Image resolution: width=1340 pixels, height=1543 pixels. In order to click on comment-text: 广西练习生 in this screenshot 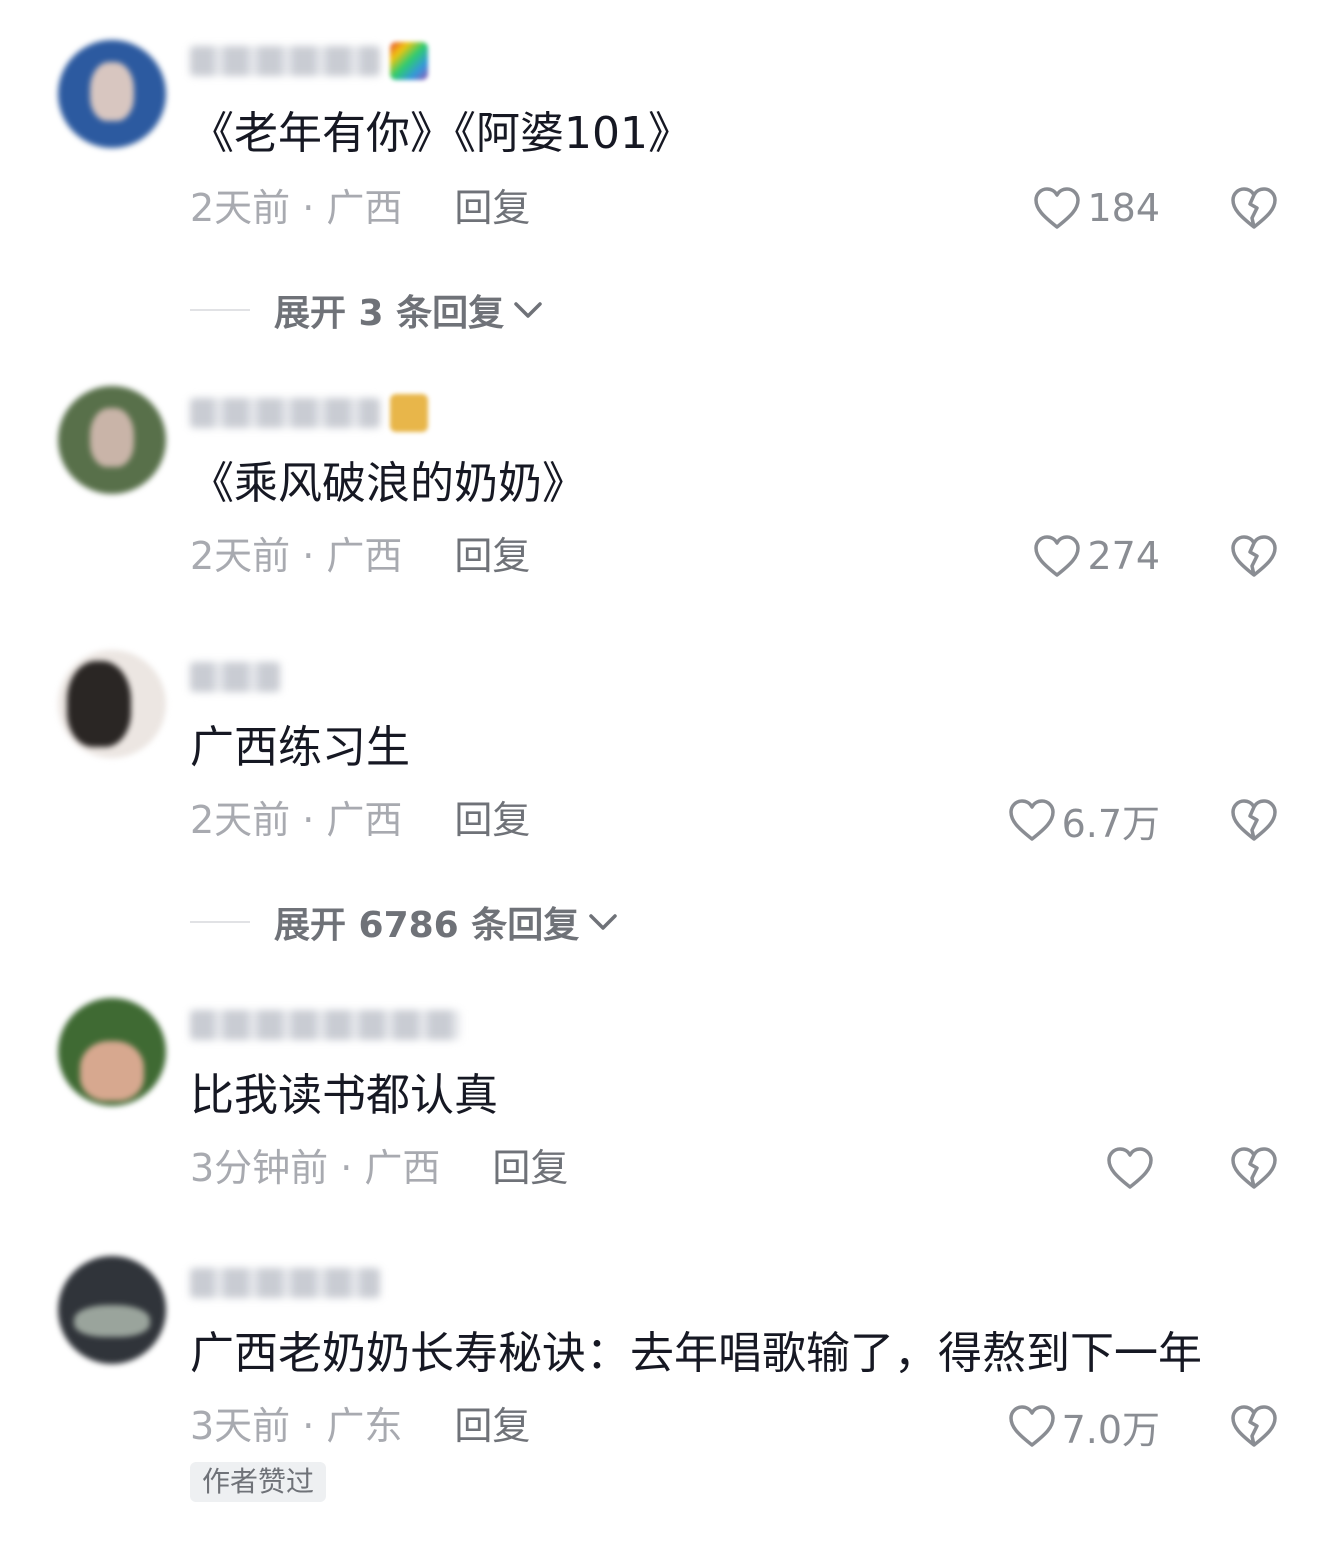, I will do `click(300, 747)`.